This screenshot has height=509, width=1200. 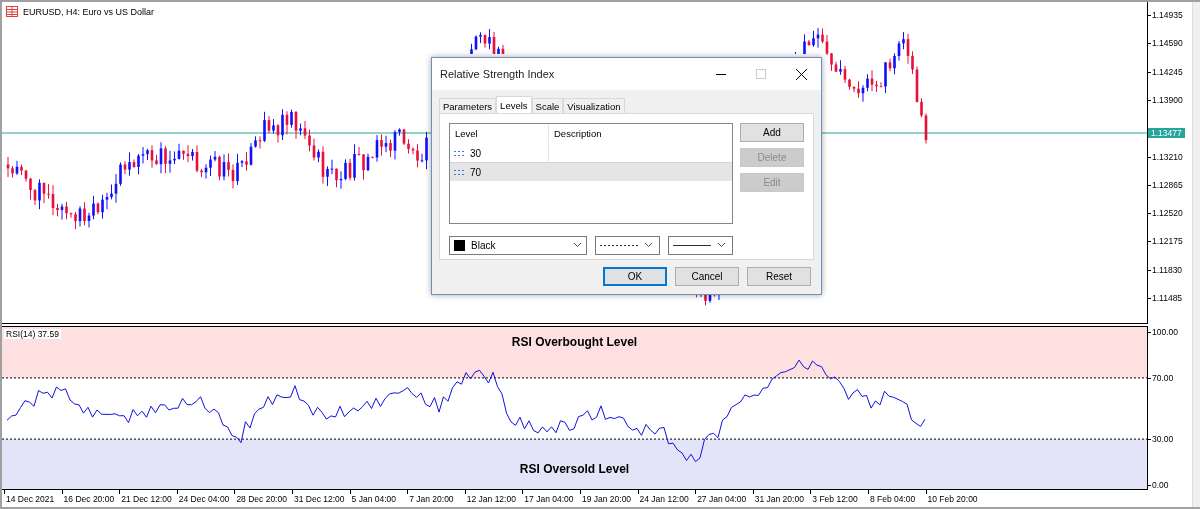 I want to click on price-label: 1.12520, so click(x=1167, y=213).